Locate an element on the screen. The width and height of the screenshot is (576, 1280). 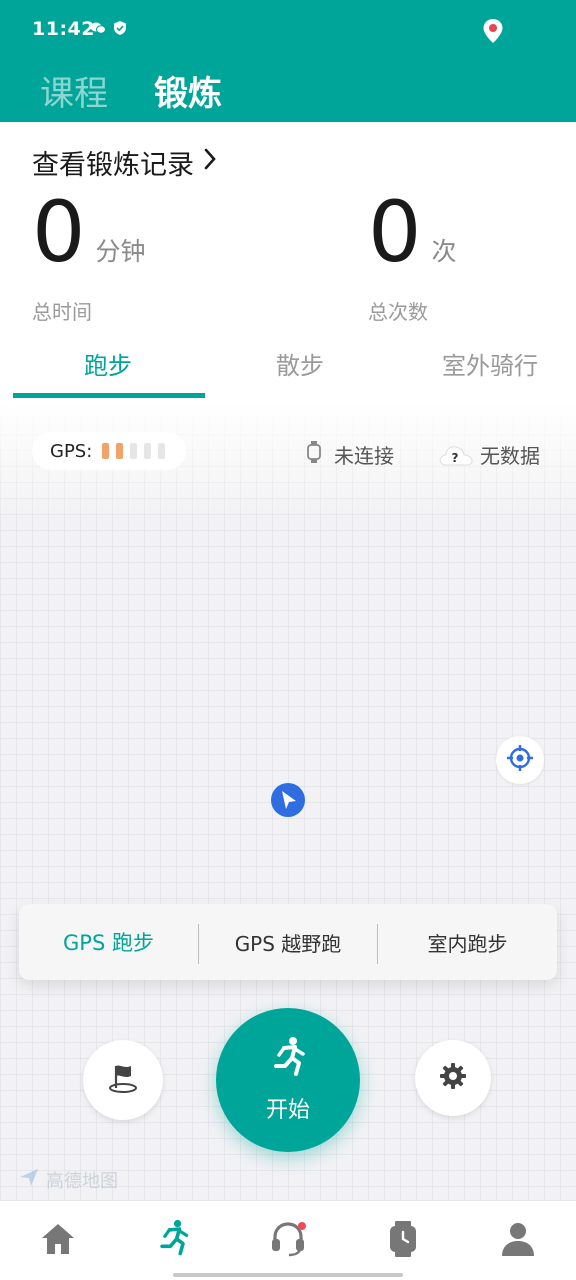
status-time: 11:42 is located at coordinates (63, 29).